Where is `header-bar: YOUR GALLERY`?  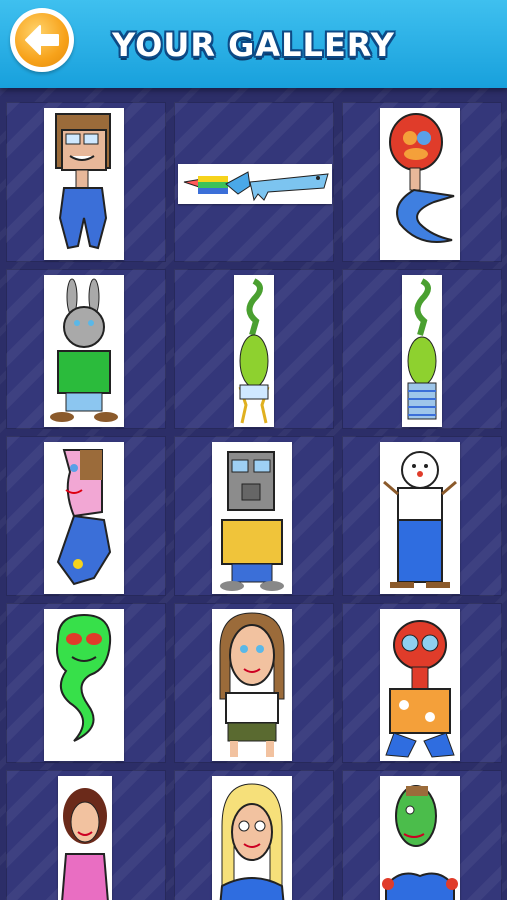
header-bar: YOUR GALLERY is located at coordinates (253, 44).